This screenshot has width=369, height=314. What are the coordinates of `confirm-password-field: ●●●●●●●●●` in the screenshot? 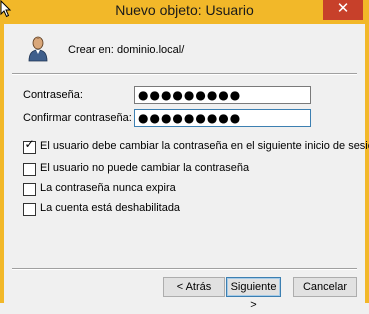 It's located at (222, 118).